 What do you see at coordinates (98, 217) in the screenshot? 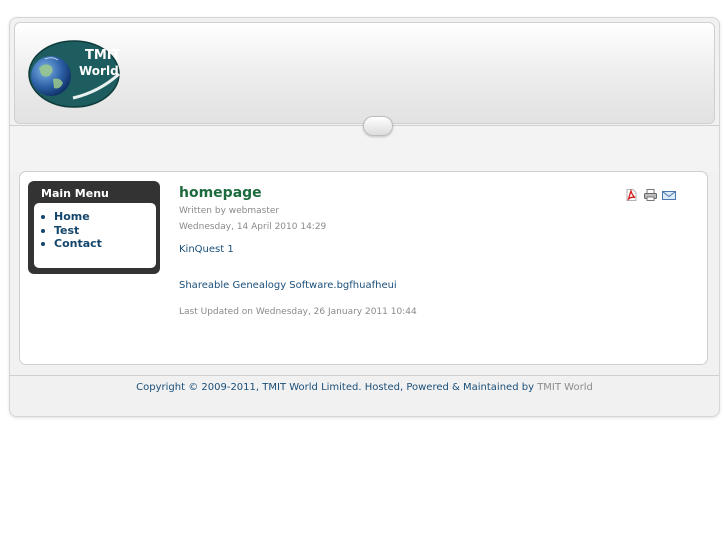
I see `menu-item-home: Home` at bounding box center [98, 217].